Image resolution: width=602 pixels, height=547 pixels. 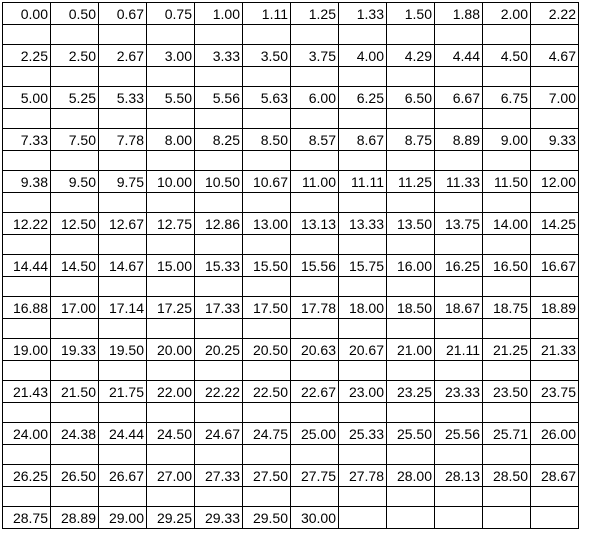 I want to click on grid-cell: 12.86, so click(x=218, y=223).